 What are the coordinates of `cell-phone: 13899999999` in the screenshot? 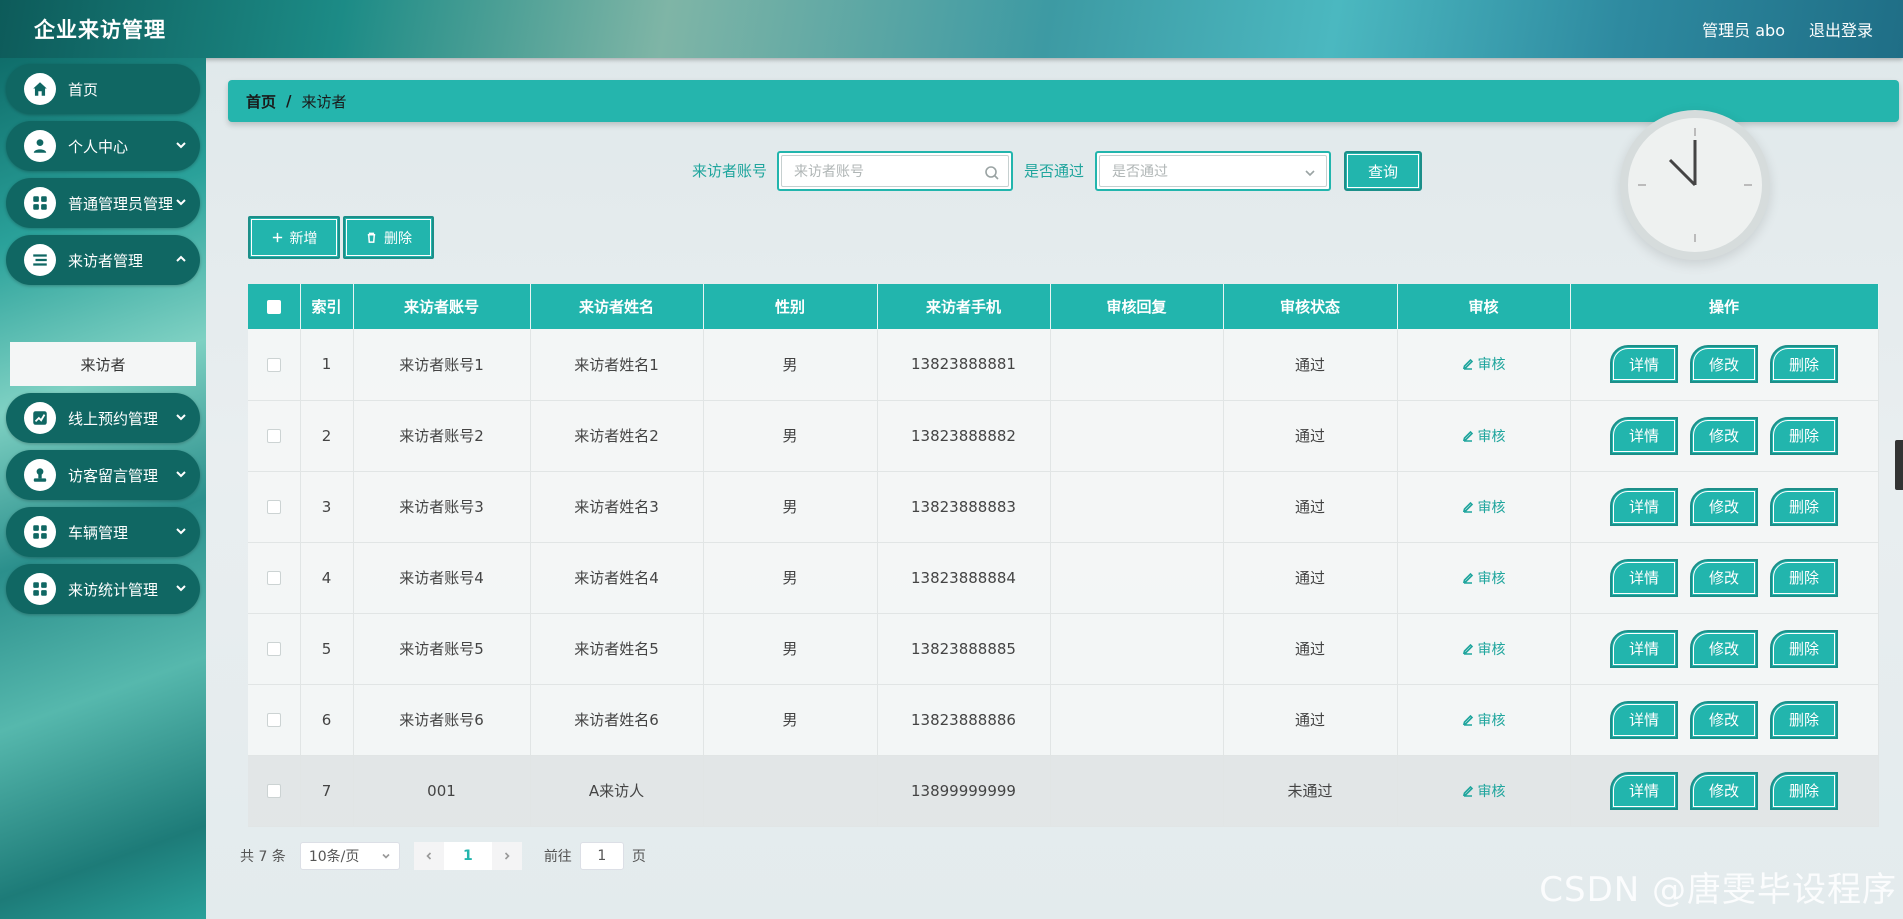 It's located at (964, 791).